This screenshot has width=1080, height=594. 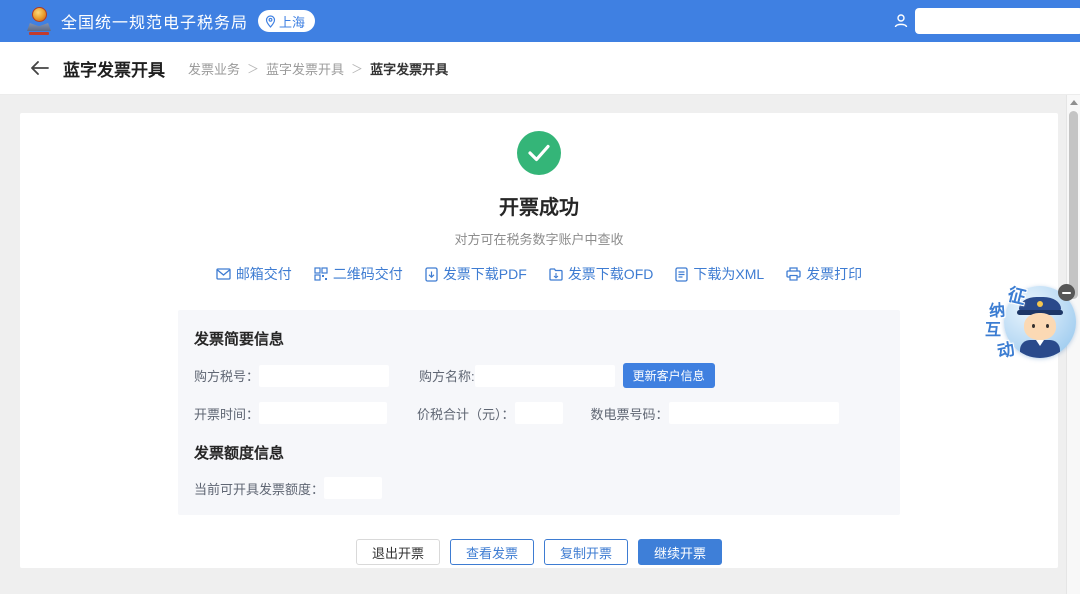 I want to click on app-title: 全国统一规范电子税务局, so click(x=155, y=23).